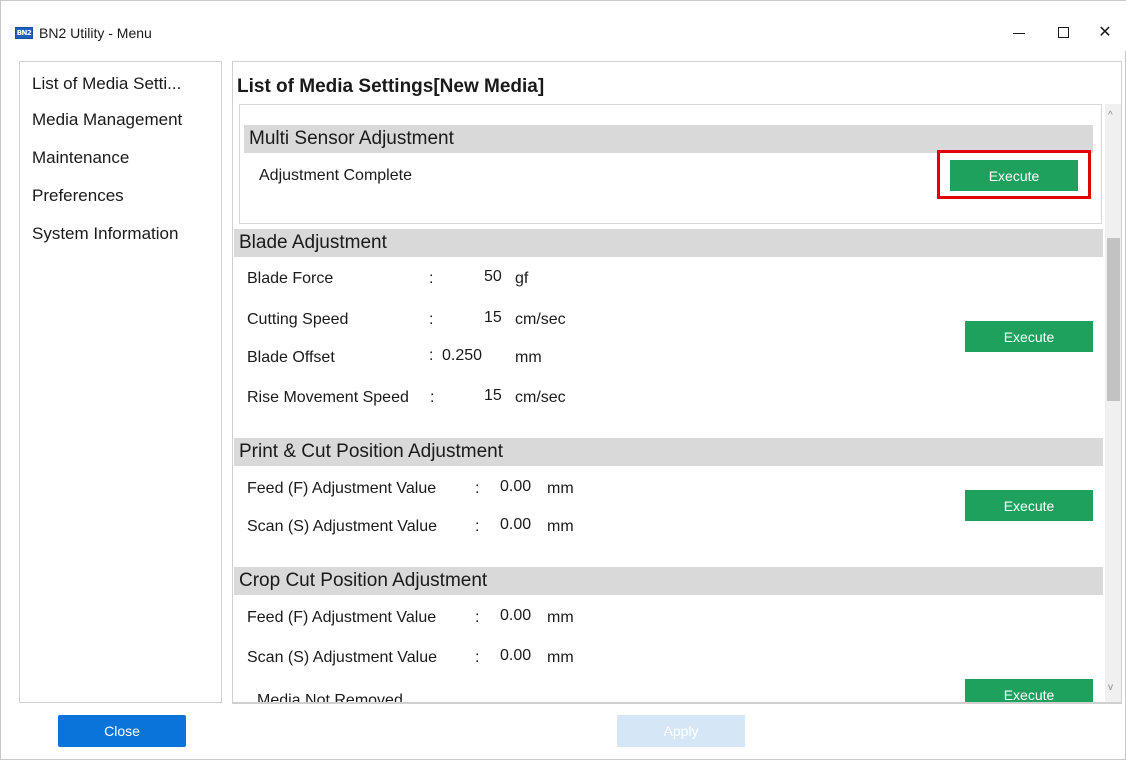 The width and height of the screenshot is (1126, 760). What do you see at coordinates (516, 615) in the screenshot?
I see `crop-cut-feed-value: 0.00` at bounding box center [516, 615].